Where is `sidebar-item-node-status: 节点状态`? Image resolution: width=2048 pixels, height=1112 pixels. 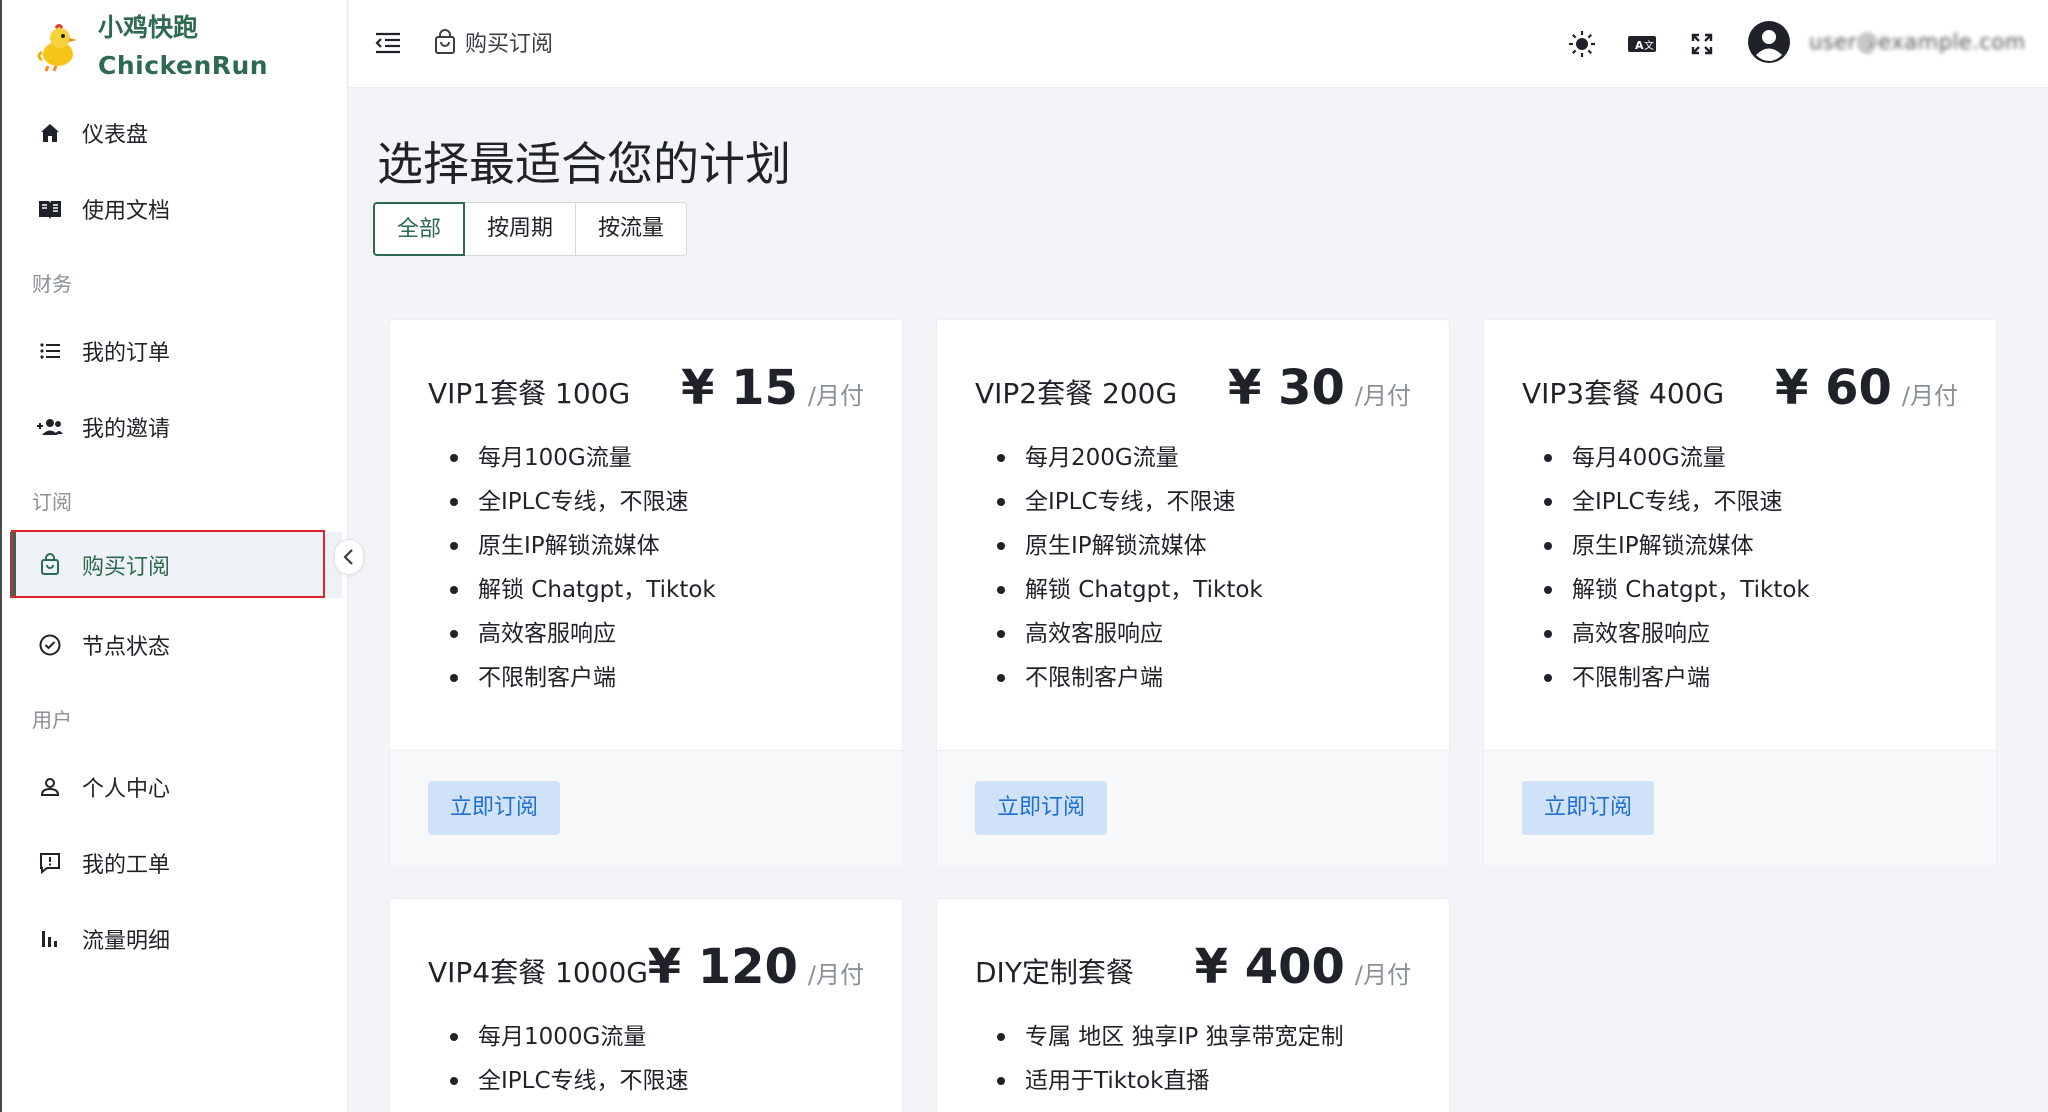 sidebar-item-node-status: 节点状态 is located at coordinates (176, 645).